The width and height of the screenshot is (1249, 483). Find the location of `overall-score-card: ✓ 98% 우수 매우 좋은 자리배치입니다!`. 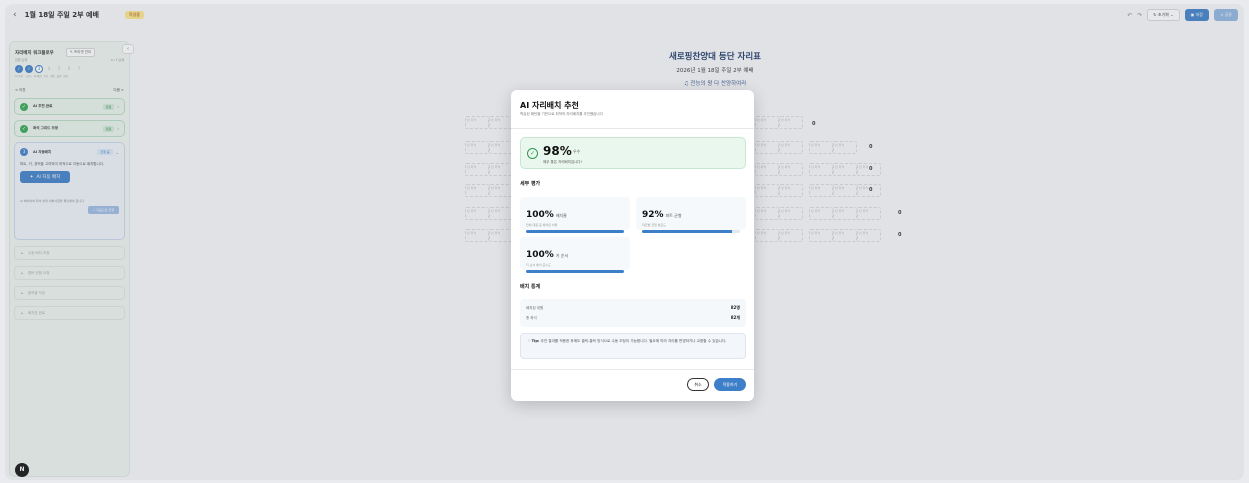

overall-score-card: ✓ 98% 우수 매우 좋은 자리배치입니다! is located at coordinates (633, 153).